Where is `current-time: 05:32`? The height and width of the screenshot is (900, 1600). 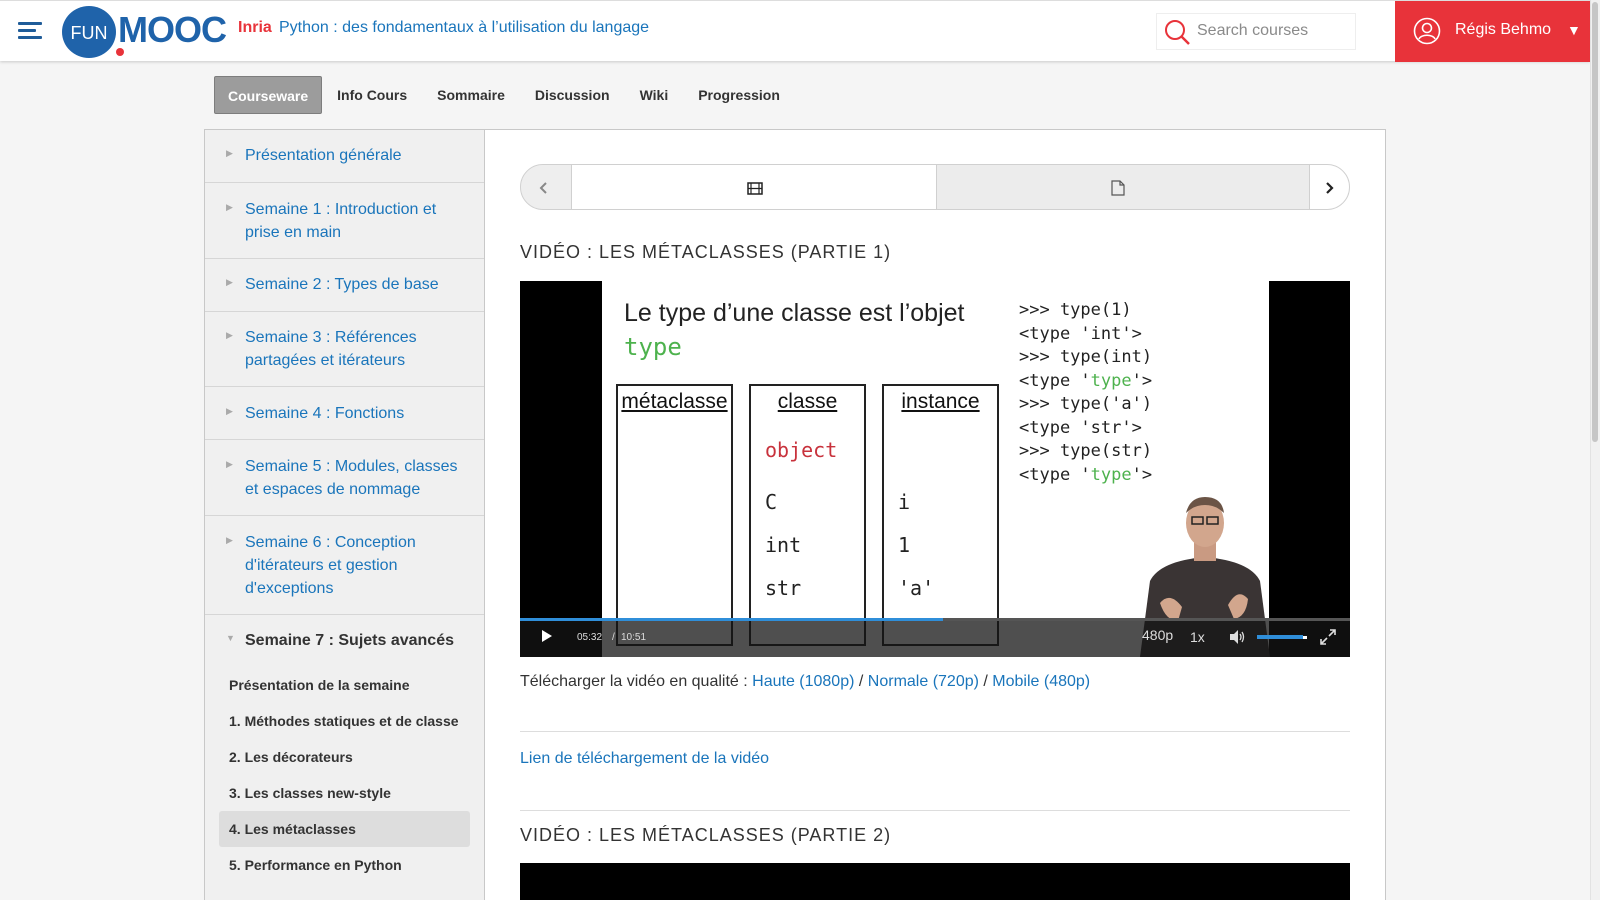 current-time: 05:32 is located at coordinates (590, 637).